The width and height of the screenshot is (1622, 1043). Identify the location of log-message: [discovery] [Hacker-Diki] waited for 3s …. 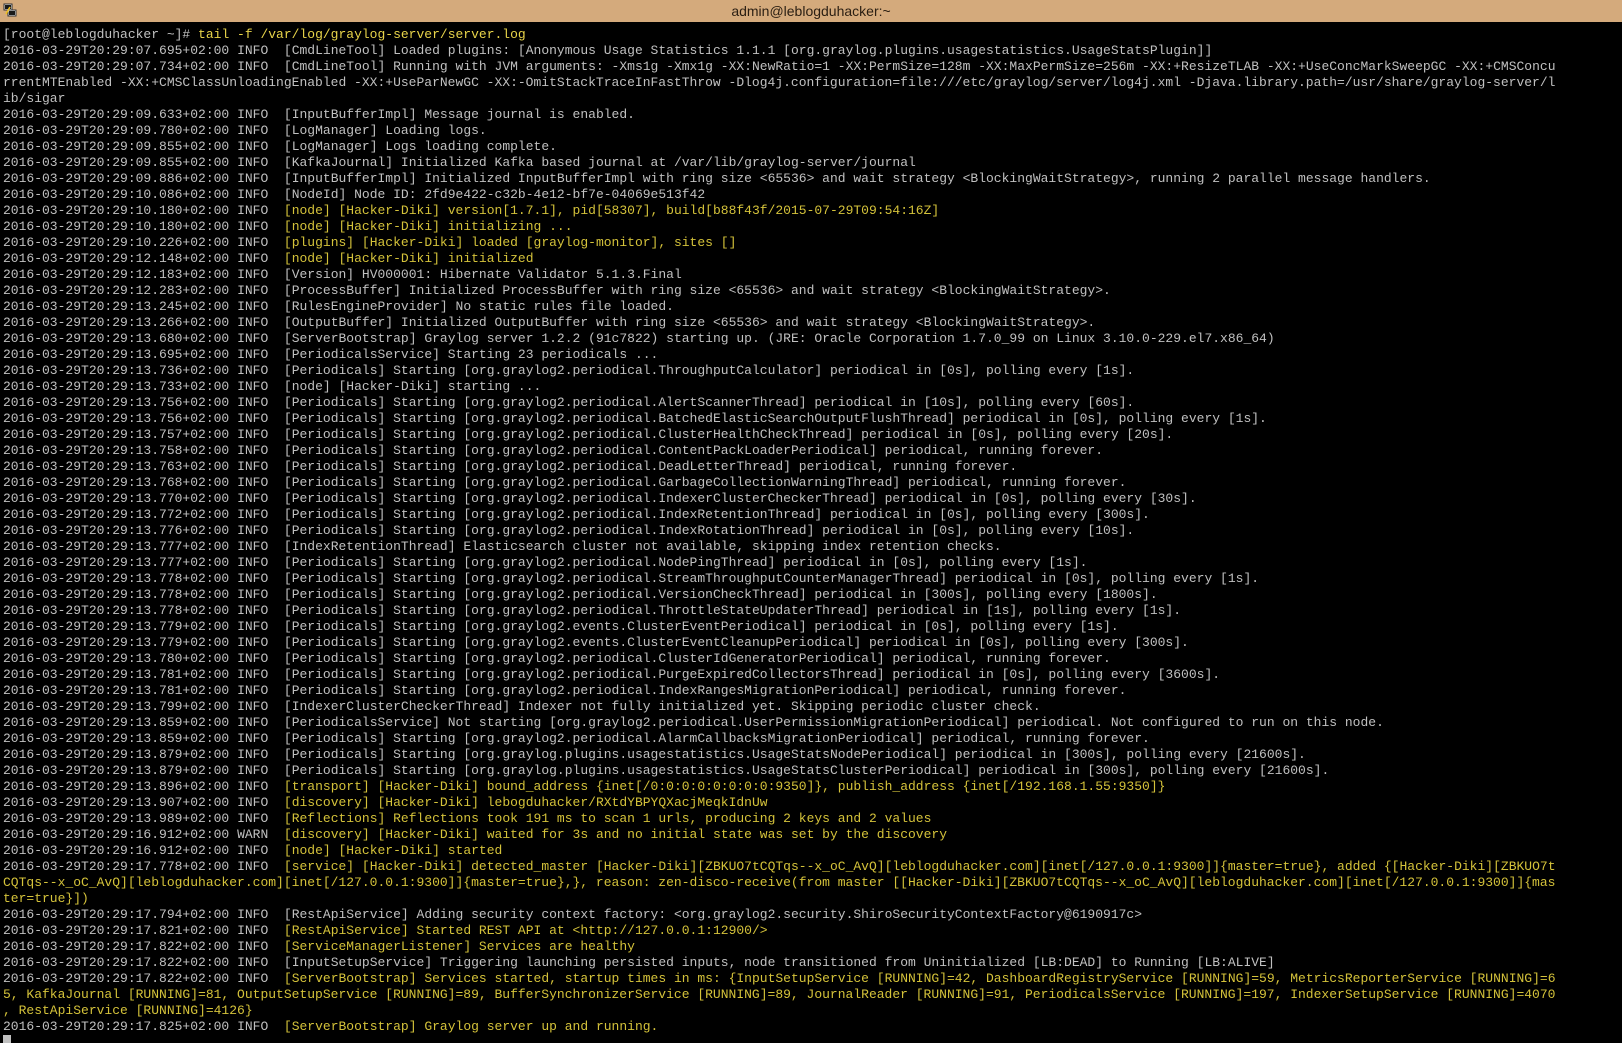
(615, 834).